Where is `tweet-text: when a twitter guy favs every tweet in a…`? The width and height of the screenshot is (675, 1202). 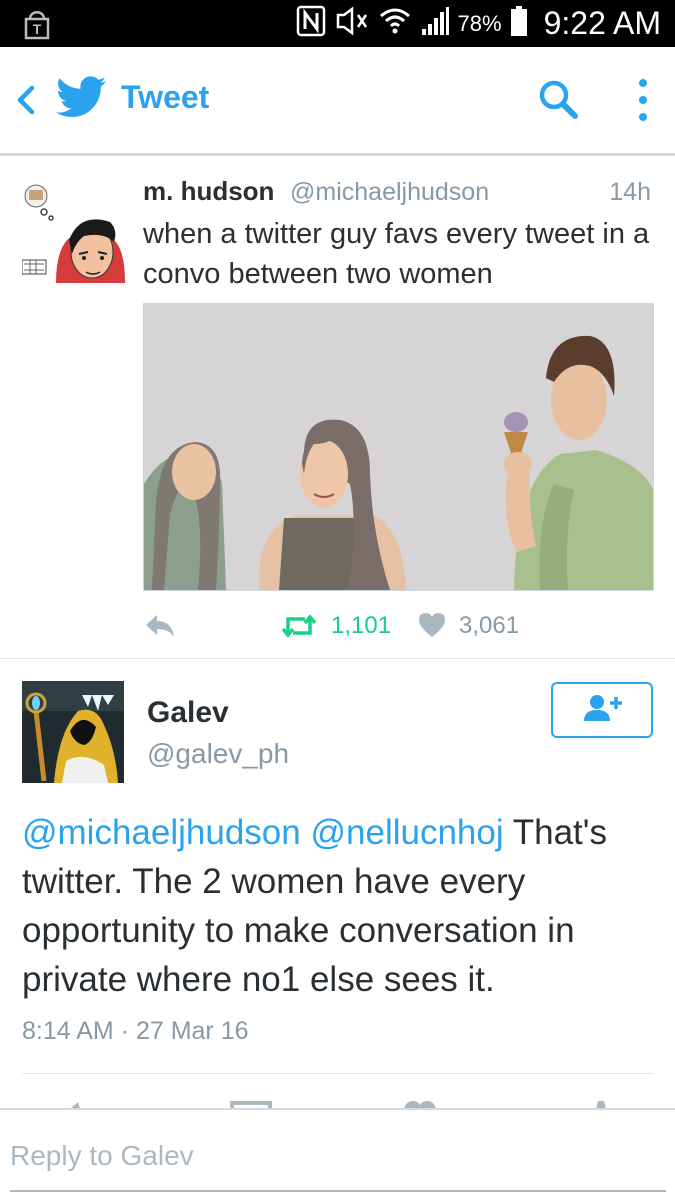 tweet-text: when a twitter guy favs every tweet in a… is located at coordinates (396, 254).